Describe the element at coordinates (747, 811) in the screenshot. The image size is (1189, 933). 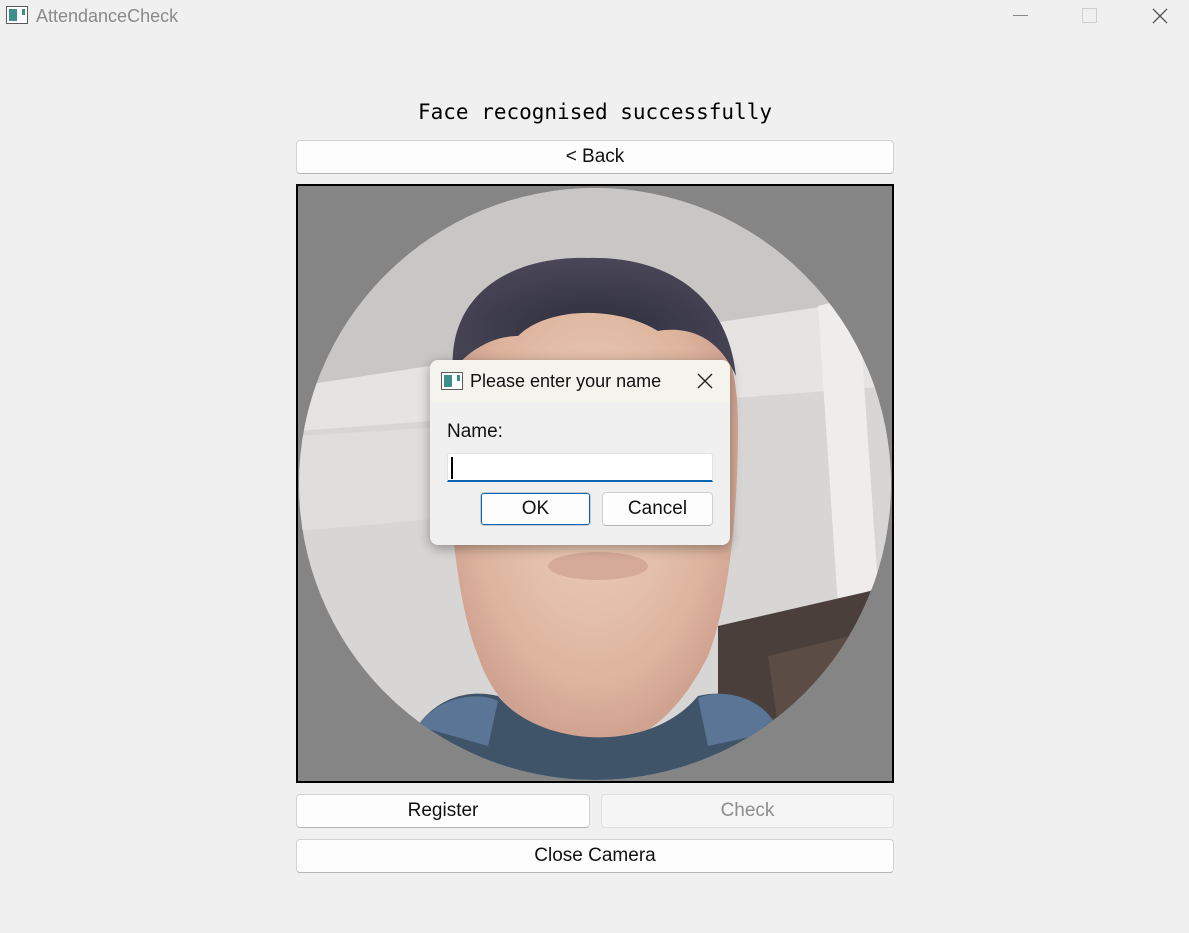
I see `check-button: Check` at that location.